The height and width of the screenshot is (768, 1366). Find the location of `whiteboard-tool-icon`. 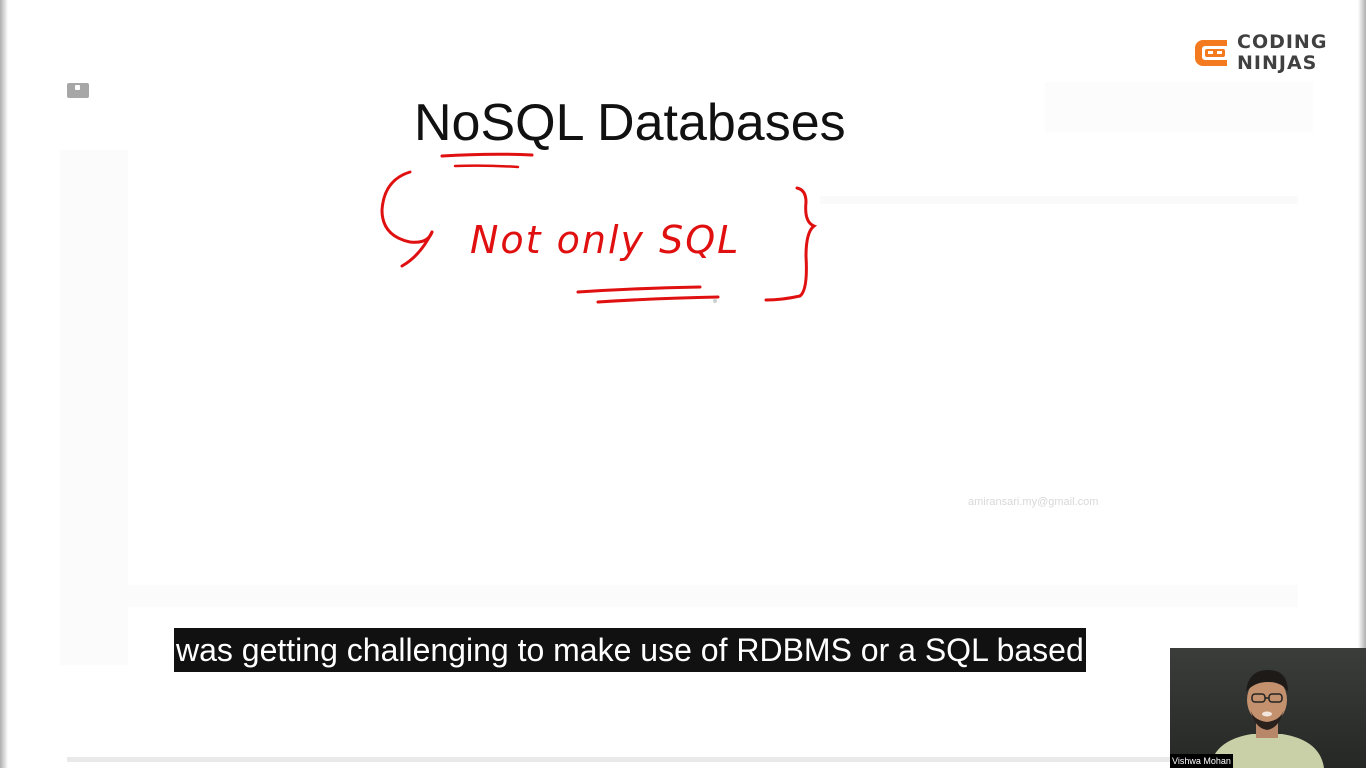

whiteboard-tool-icon is located at coordinates (78, 90).